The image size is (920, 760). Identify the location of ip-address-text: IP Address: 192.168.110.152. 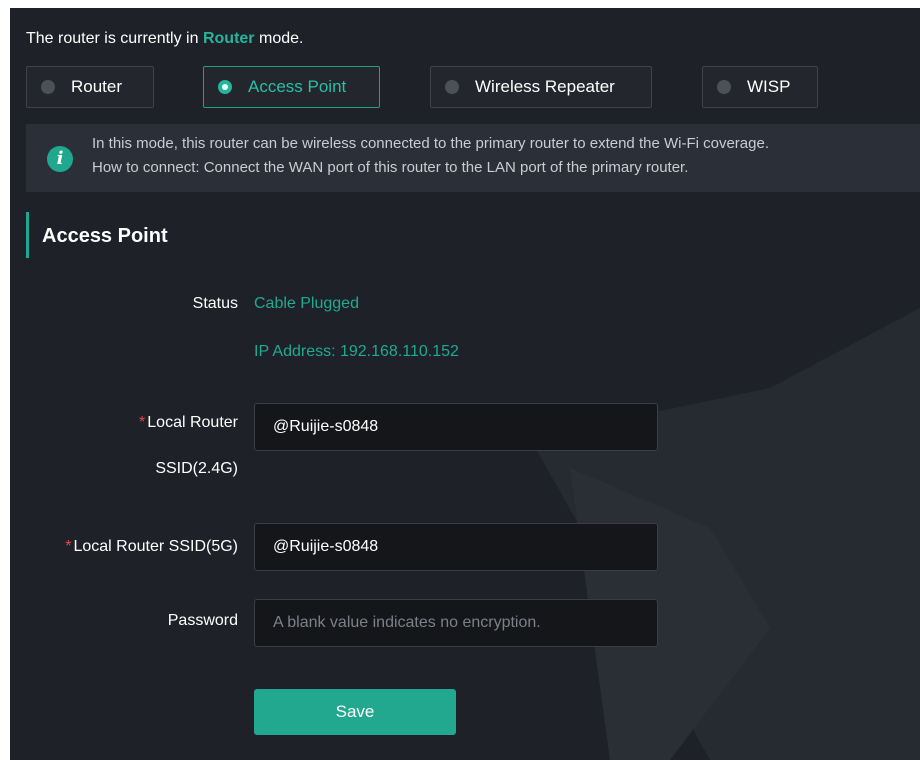
(356, 351).